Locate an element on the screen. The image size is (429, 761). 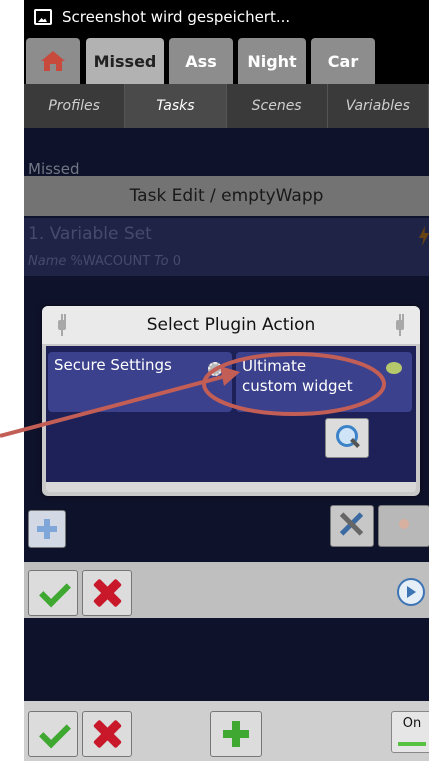
highlight-ellipse is located at coordinates (294, 384).